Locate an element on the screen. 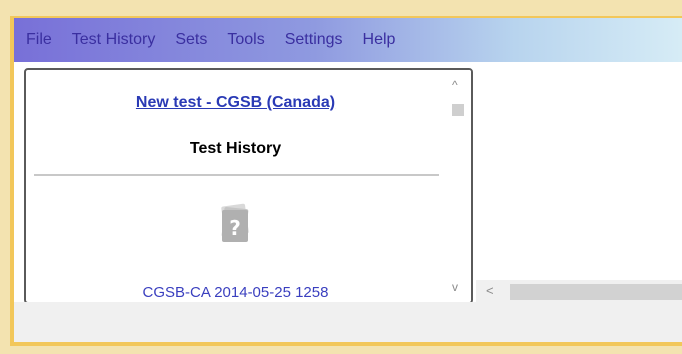  divider is located at coordinates (236, 175).